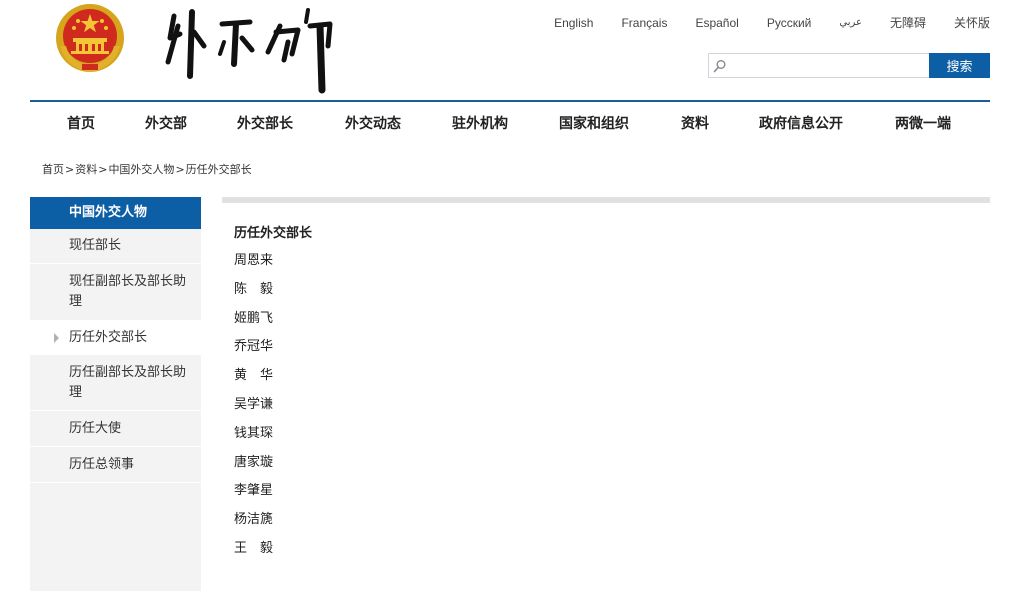 The image size is (1032, 591). I want to click on nav-item-missions-abroad: 驻外机构, so click(480, 123).